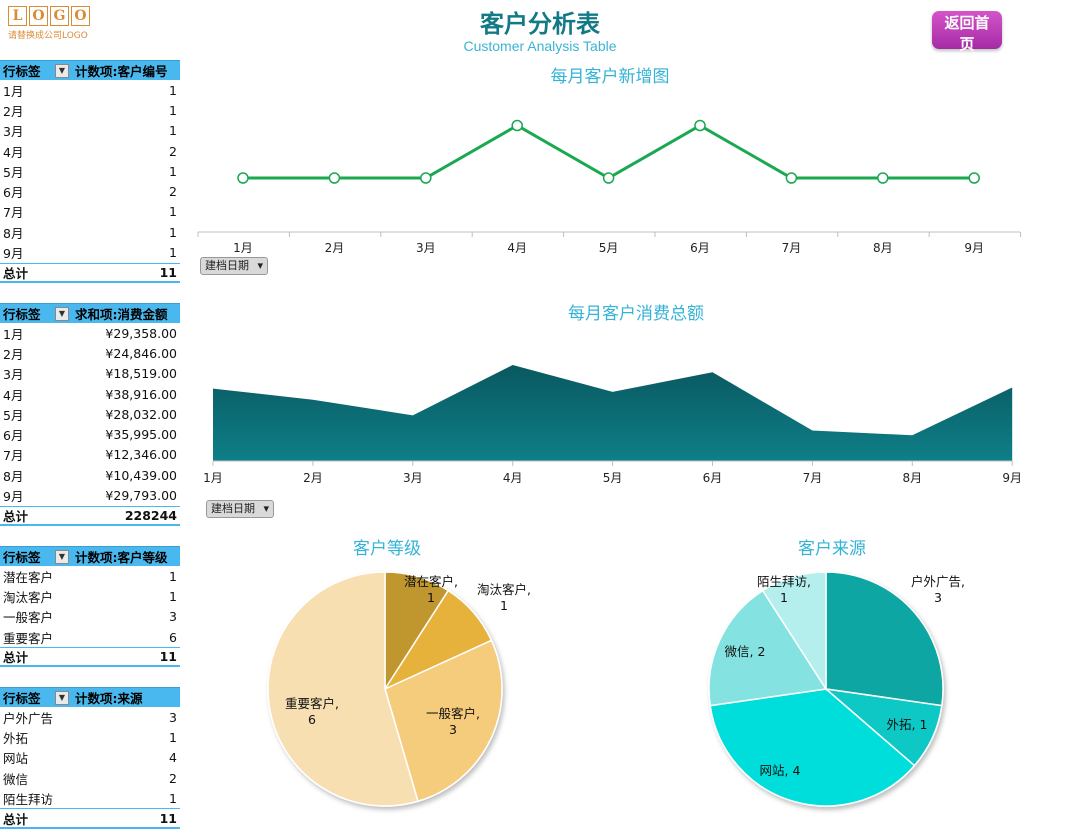 The image size is (1080, 840). I want to click on pie-label-name: 潜在客户,, so click(431, 581).